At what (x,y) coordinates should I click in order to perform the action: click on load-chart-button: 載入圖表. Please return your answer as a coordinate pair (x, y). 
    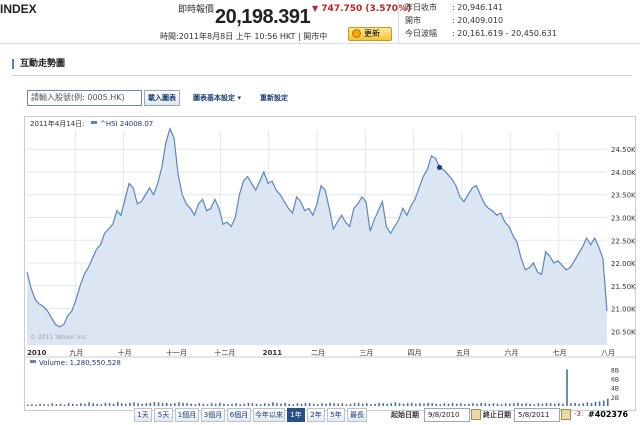
    Looking at the image, I should click on (162, 98).